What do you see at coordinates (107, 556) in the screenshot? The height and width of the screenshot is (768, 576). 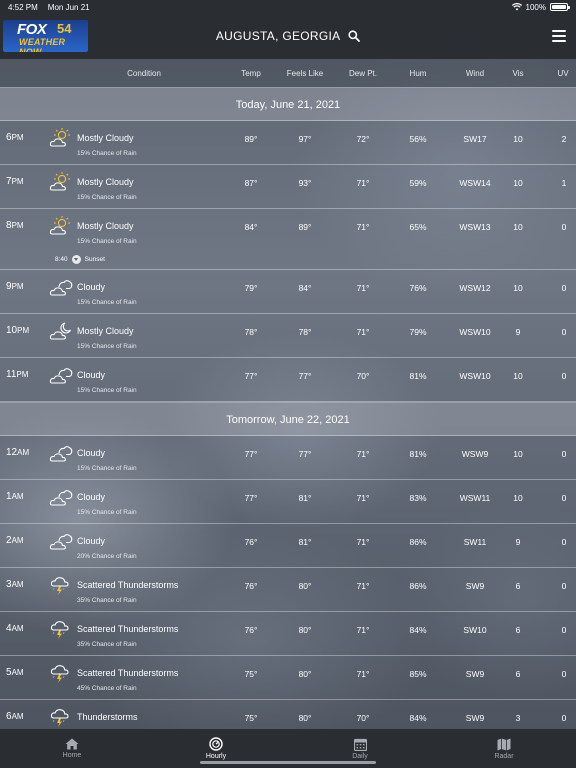 I see `rain-chance: 20% Chance of Rain` at bounding box center [107, 556].